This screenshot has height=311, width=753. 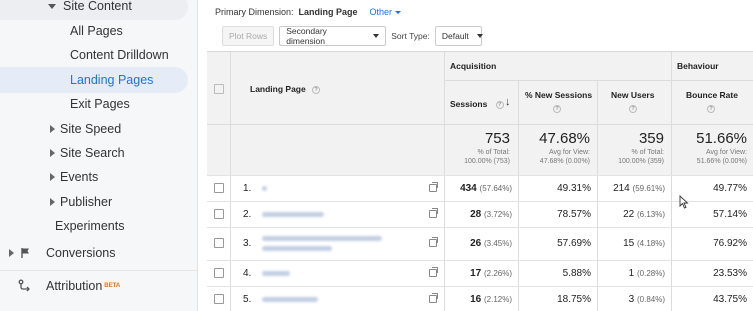 I want to click on sidebar-item-conversions: Conversions, so click(x=57, y=253).